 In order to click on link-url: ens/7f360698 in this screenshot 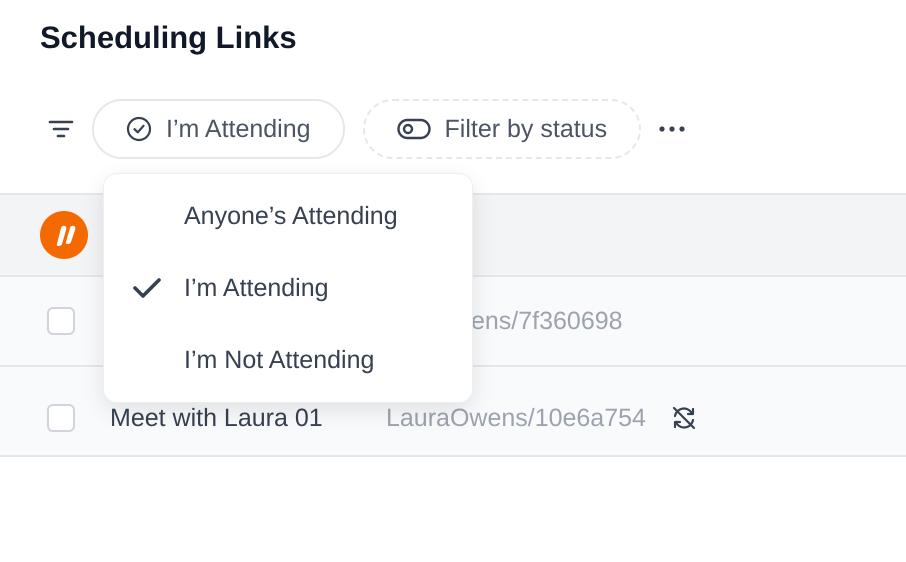, I will do `click(547, 321)`.